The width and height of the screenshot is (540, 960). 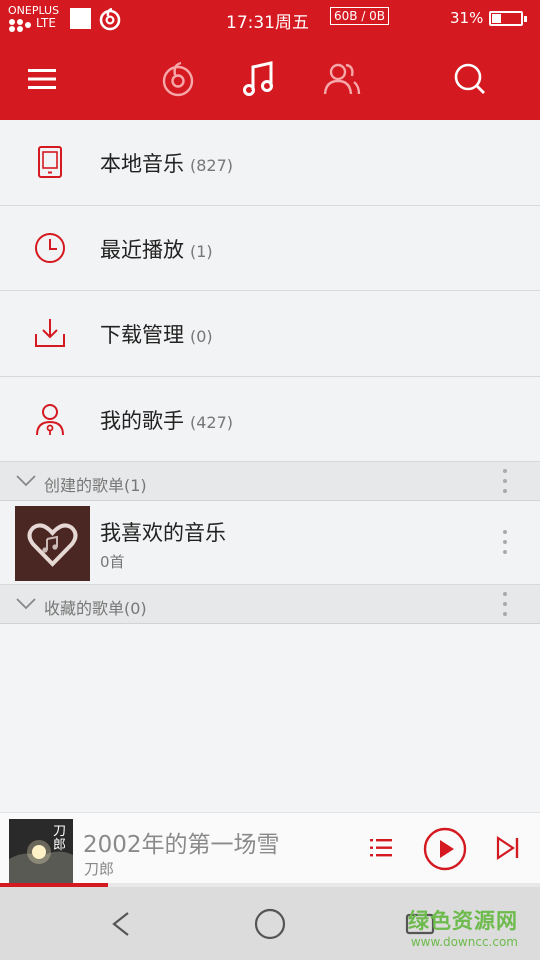 I want to click on my-singers-item: 我的歌手 (427), so click(x=270, y=419).